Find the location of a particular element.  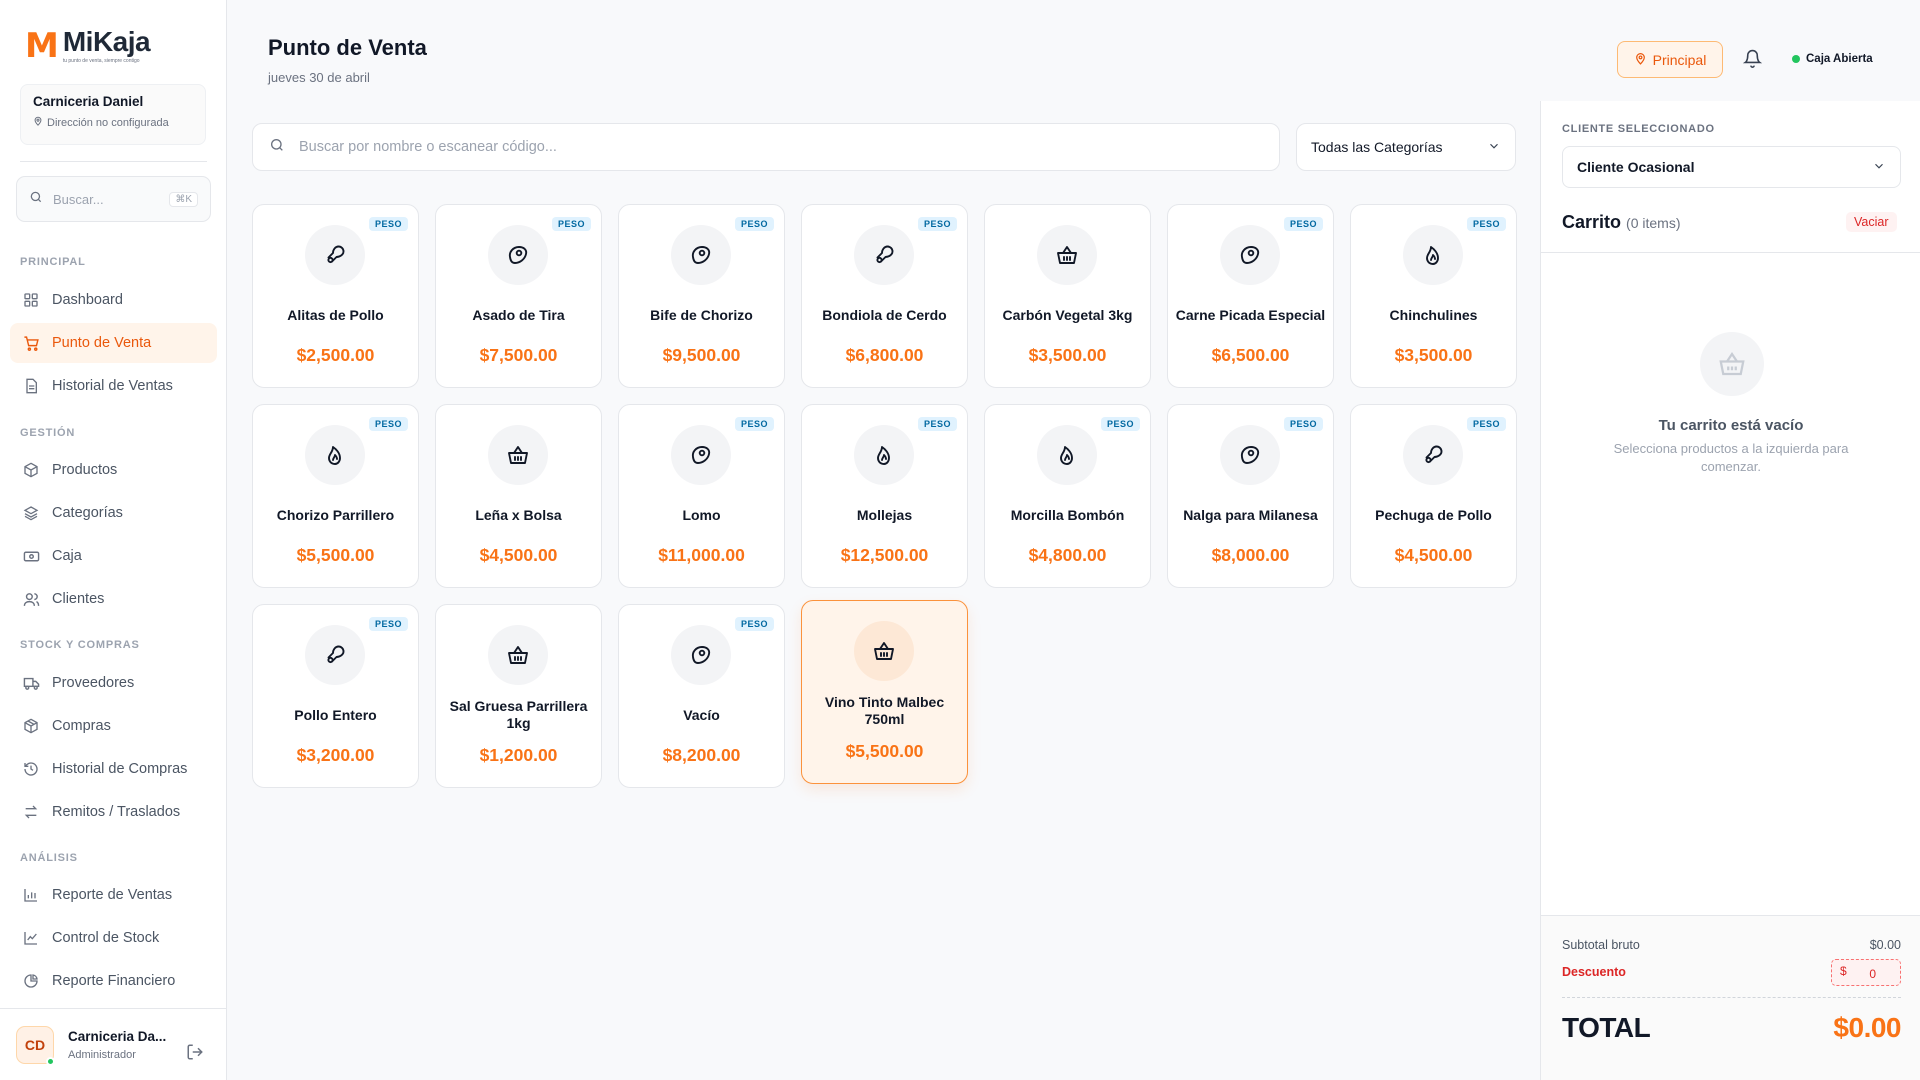

discount-label: Descuento is located at coordinates (1594, 972).